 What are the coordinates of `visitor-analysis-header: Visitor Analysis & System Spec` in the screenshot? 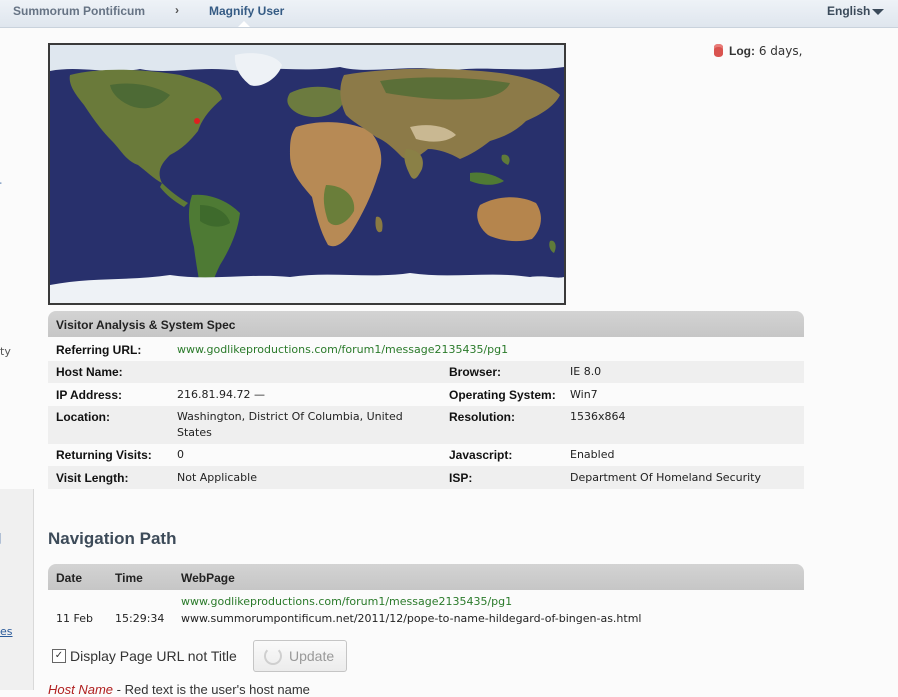 It's located at (426, 324).